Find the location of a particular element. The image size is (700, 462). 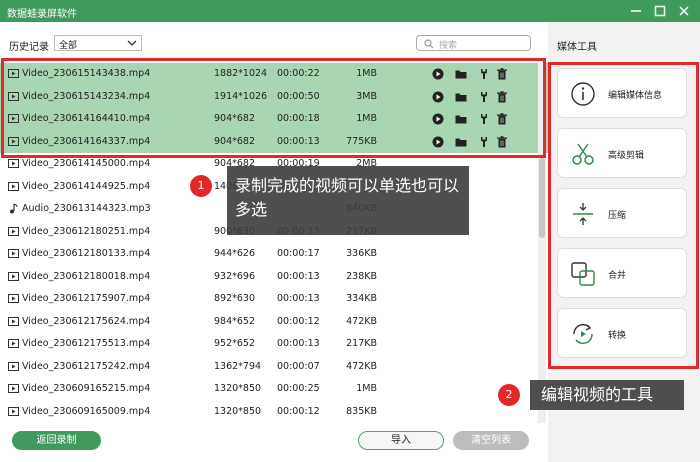

file-duration: 00:00:07 is located at coordinates (298, 366).